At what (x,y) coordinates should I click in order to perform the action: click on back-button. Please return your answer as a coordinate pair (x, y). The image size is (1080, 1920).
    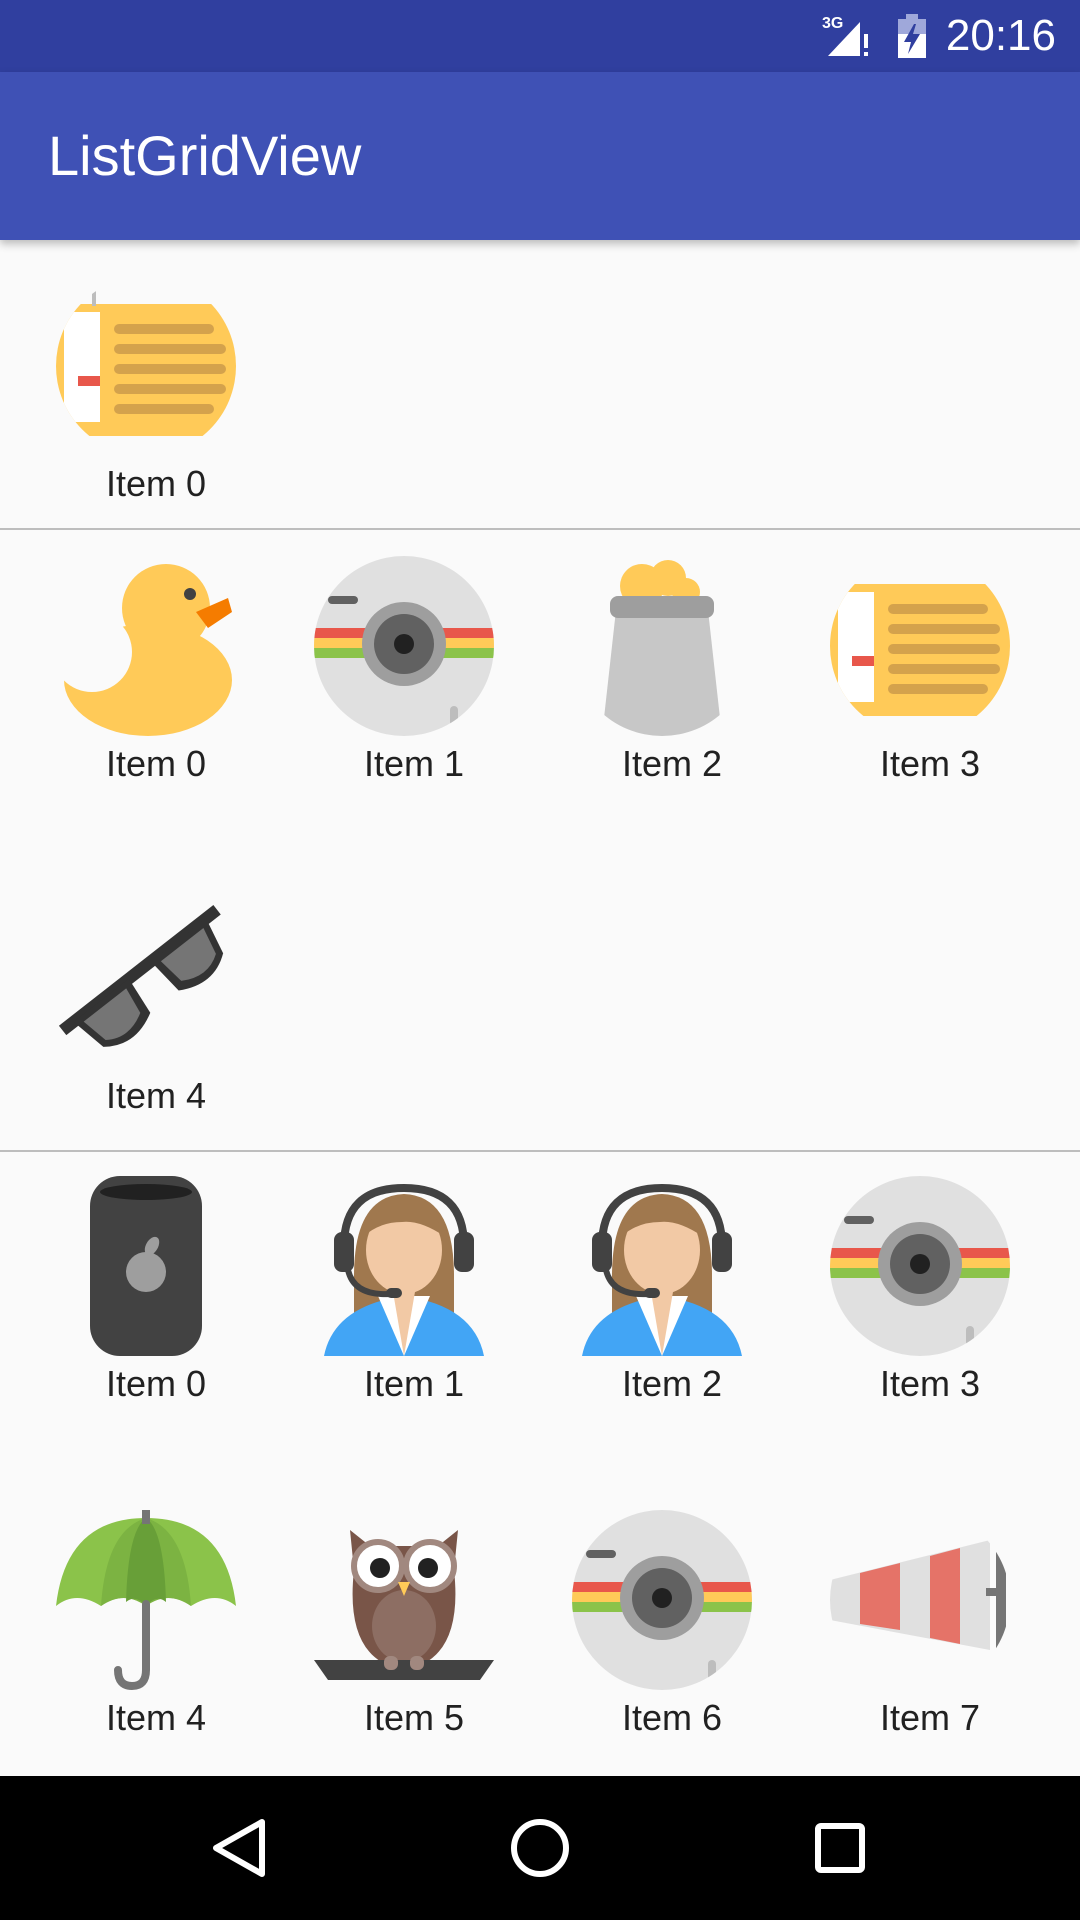
    Looking at the image, I should click on (240, 1848).